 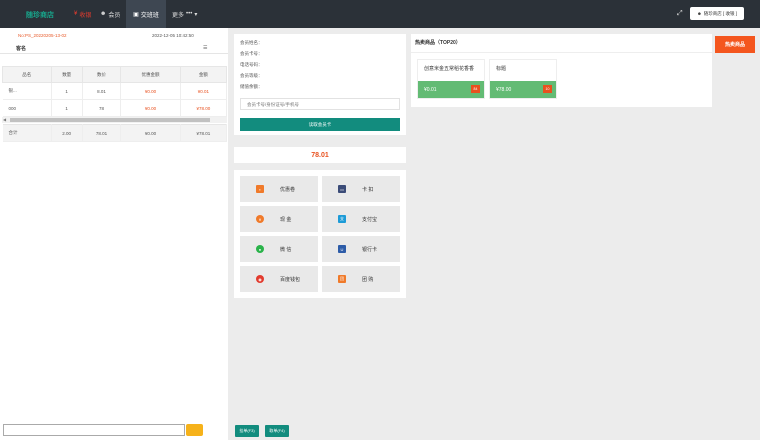 What do you see at coordinates (451, 79) in the screenshot?
I see `product-card: 创意米金五常稻花香香 ¥0.01 84` at bounding box center [451, 79].